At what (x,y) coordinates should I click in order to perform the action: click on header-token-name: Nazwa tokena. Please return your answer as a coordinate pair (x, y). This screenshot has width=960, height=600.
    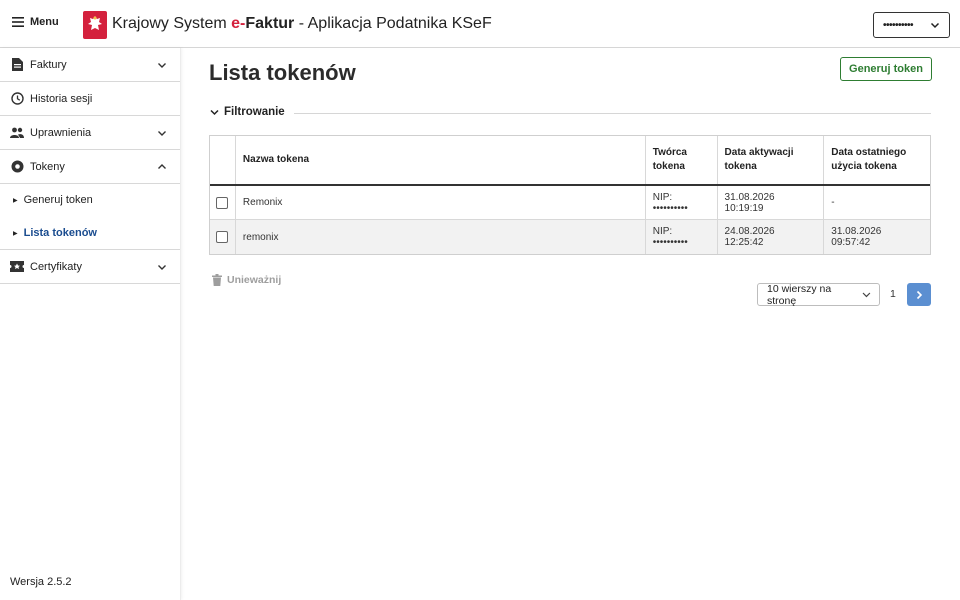
    Looking at the image, I should click on (441, 160).